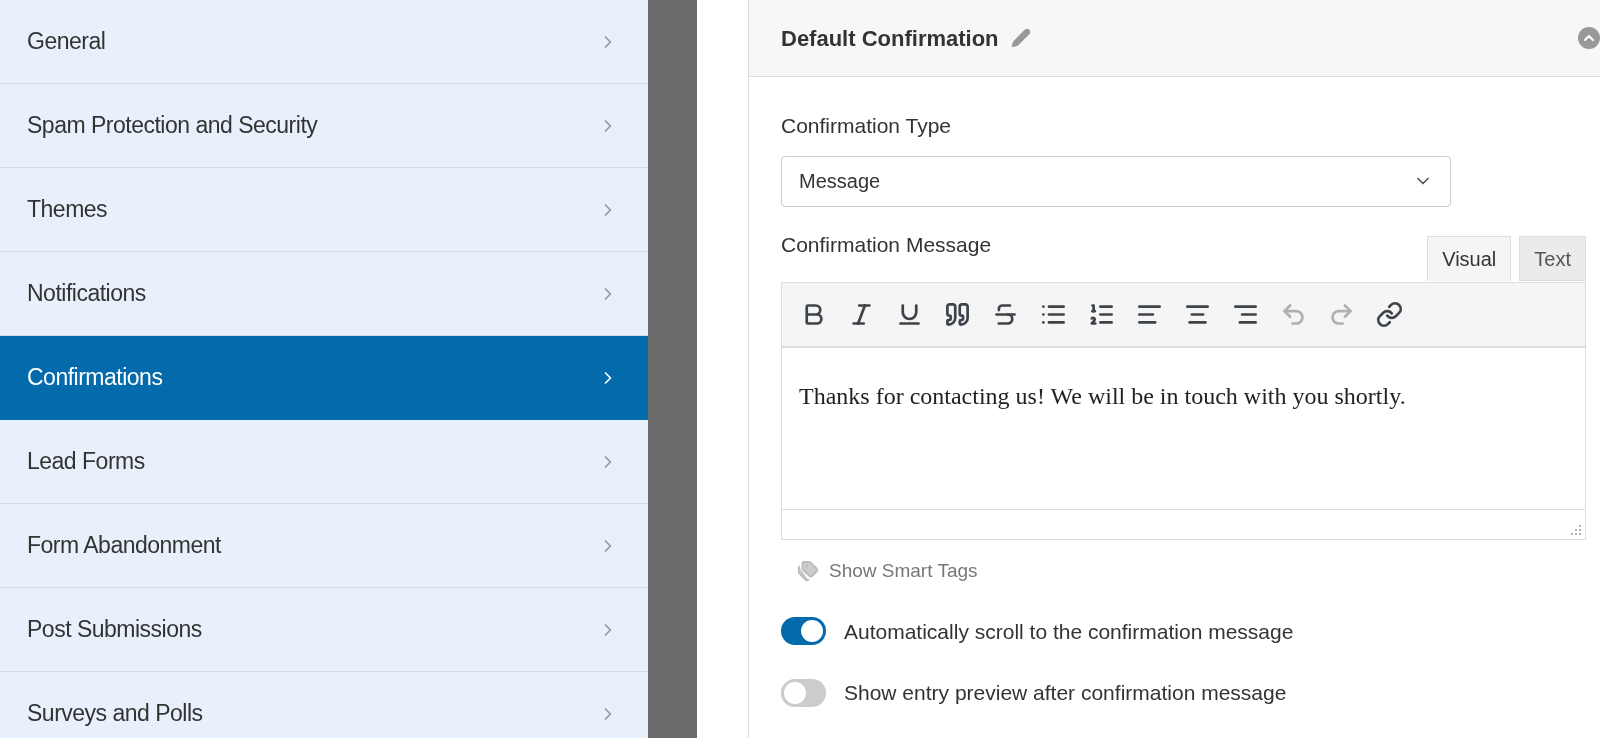  Describe the element at coordinates (1589, 38) in the screenshot. I see `collapse-icon` at that location.